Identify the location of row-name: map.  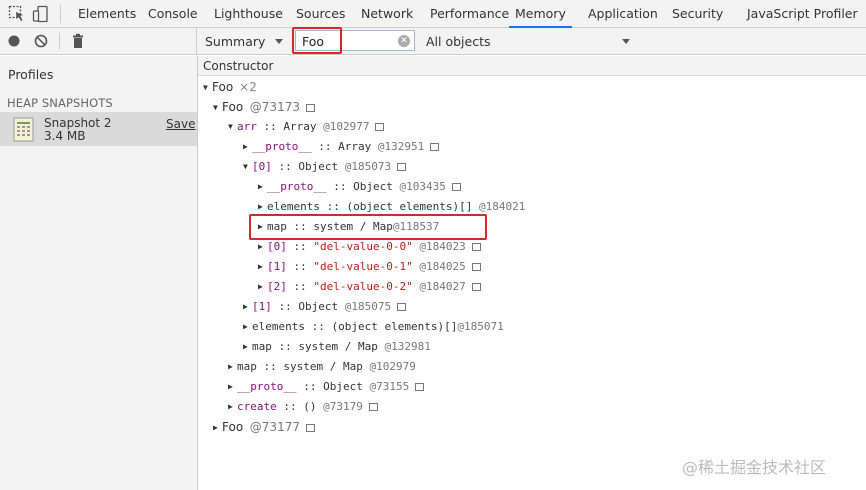
(247, 366).